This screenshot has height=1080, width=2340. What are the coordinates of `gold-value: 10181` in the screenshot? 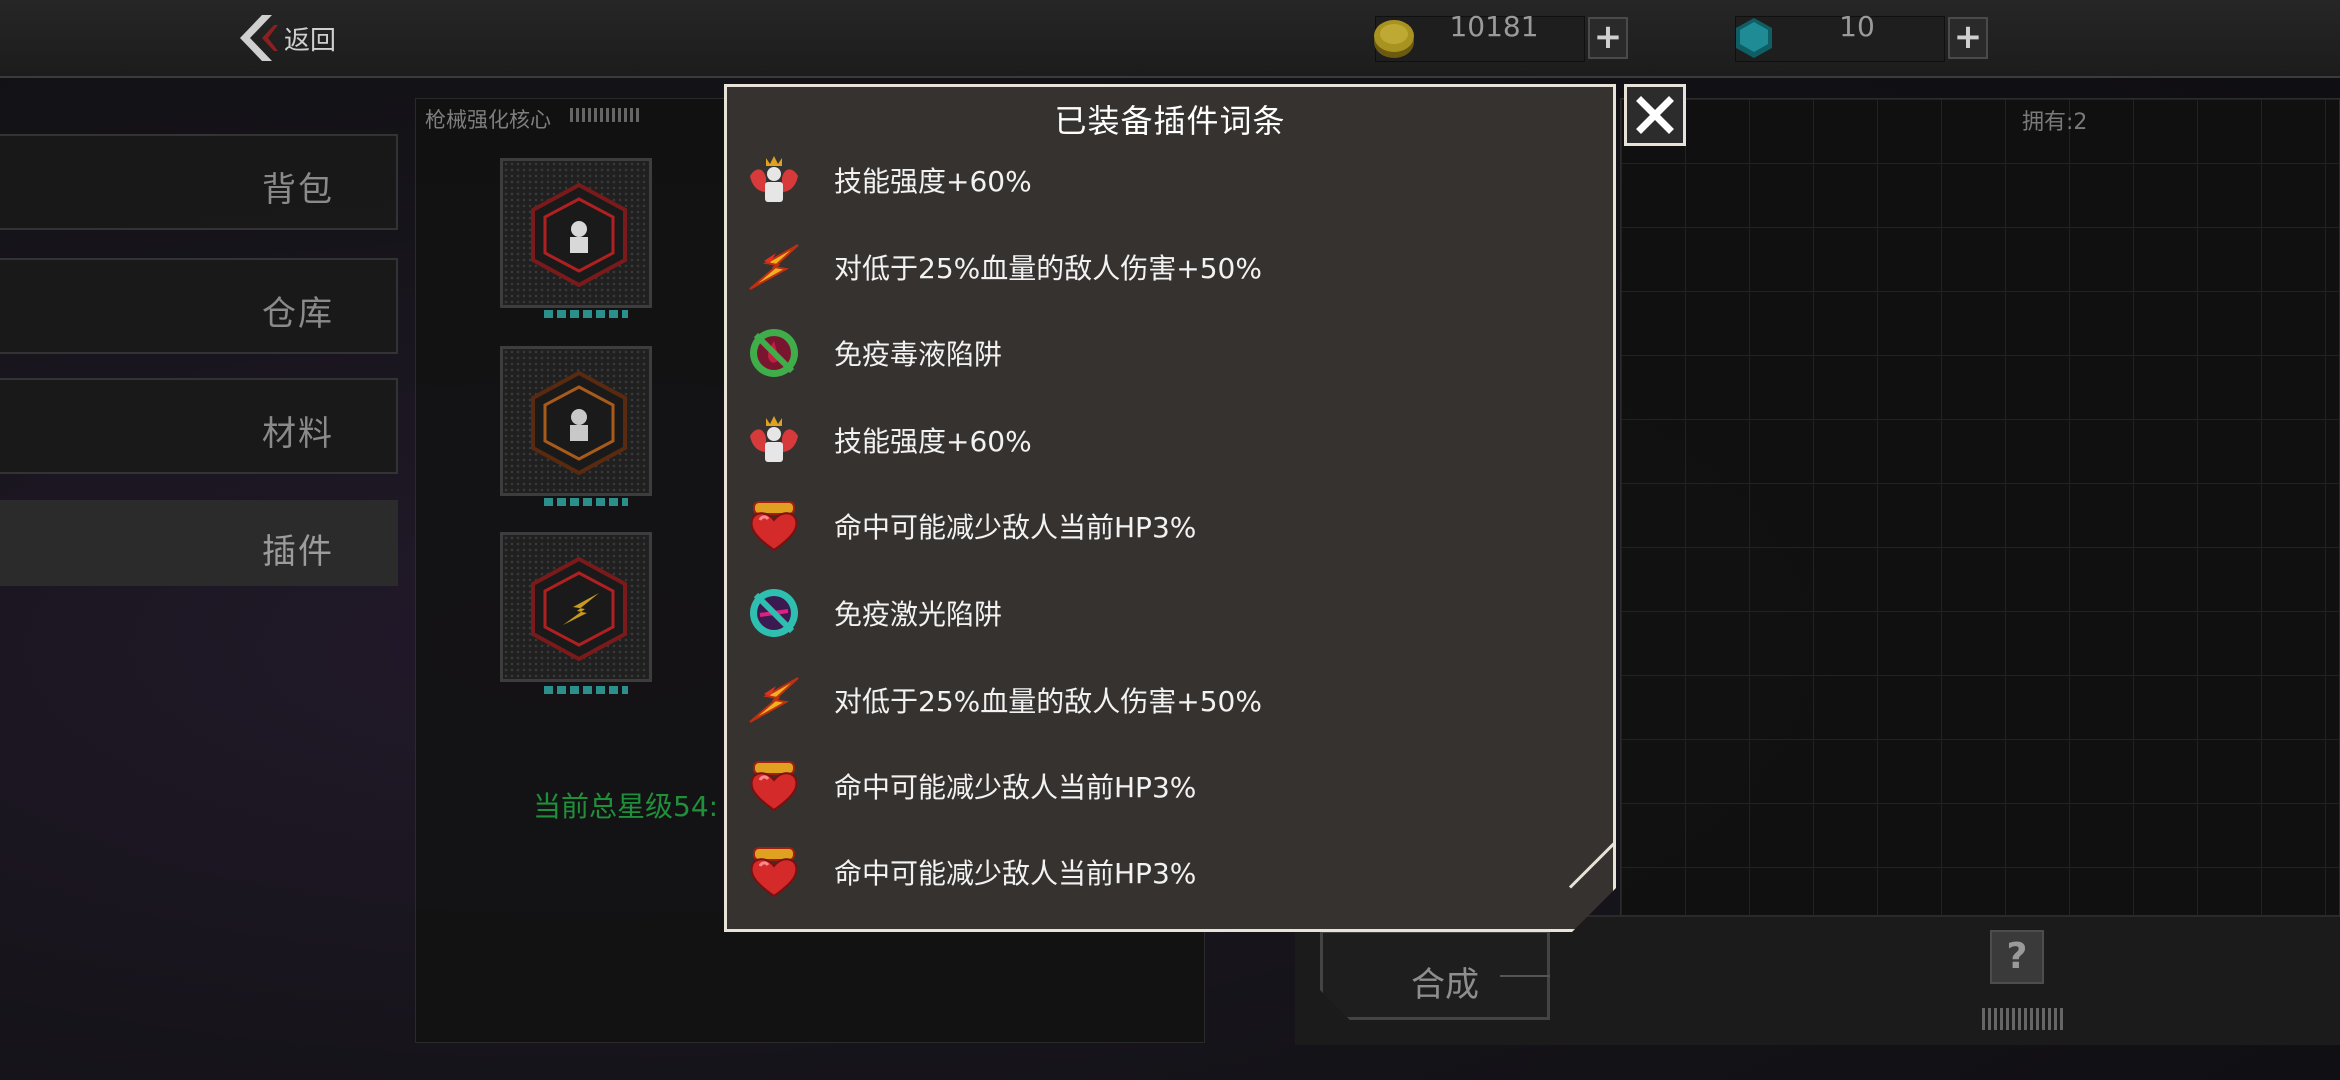 It's located at (1494, 26).